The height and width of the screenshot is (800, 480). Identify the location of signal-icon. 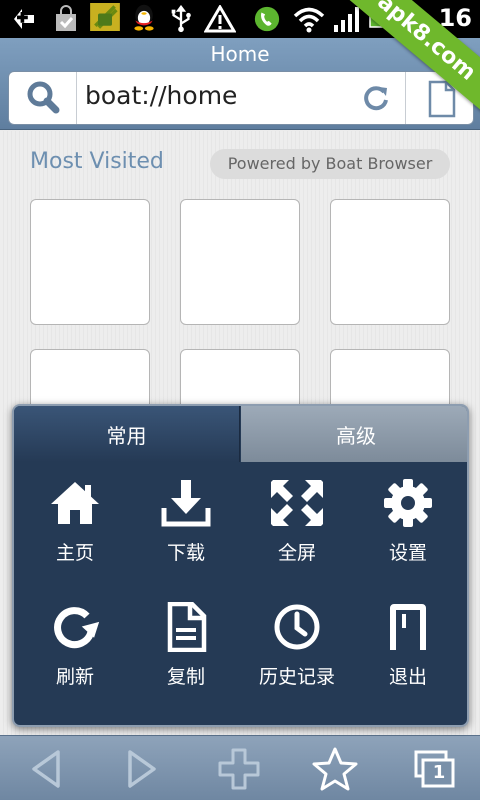
(346, 19).